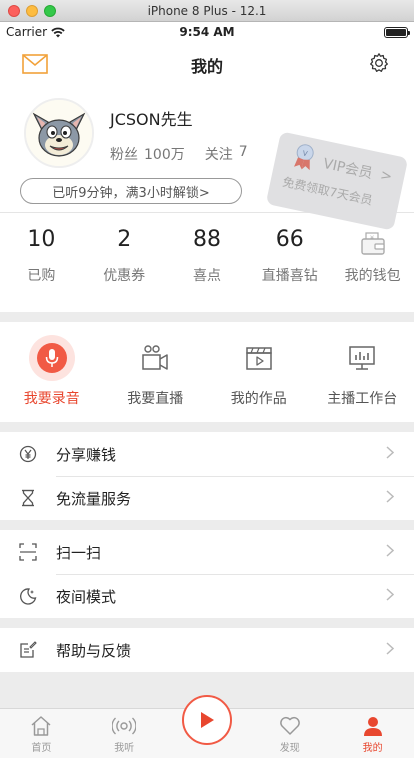  Describe the element at coordinates (131, 191) in the screenshot. I see `listen-unlock-button: 已听9分钟，满3小时解锁>` at that location.